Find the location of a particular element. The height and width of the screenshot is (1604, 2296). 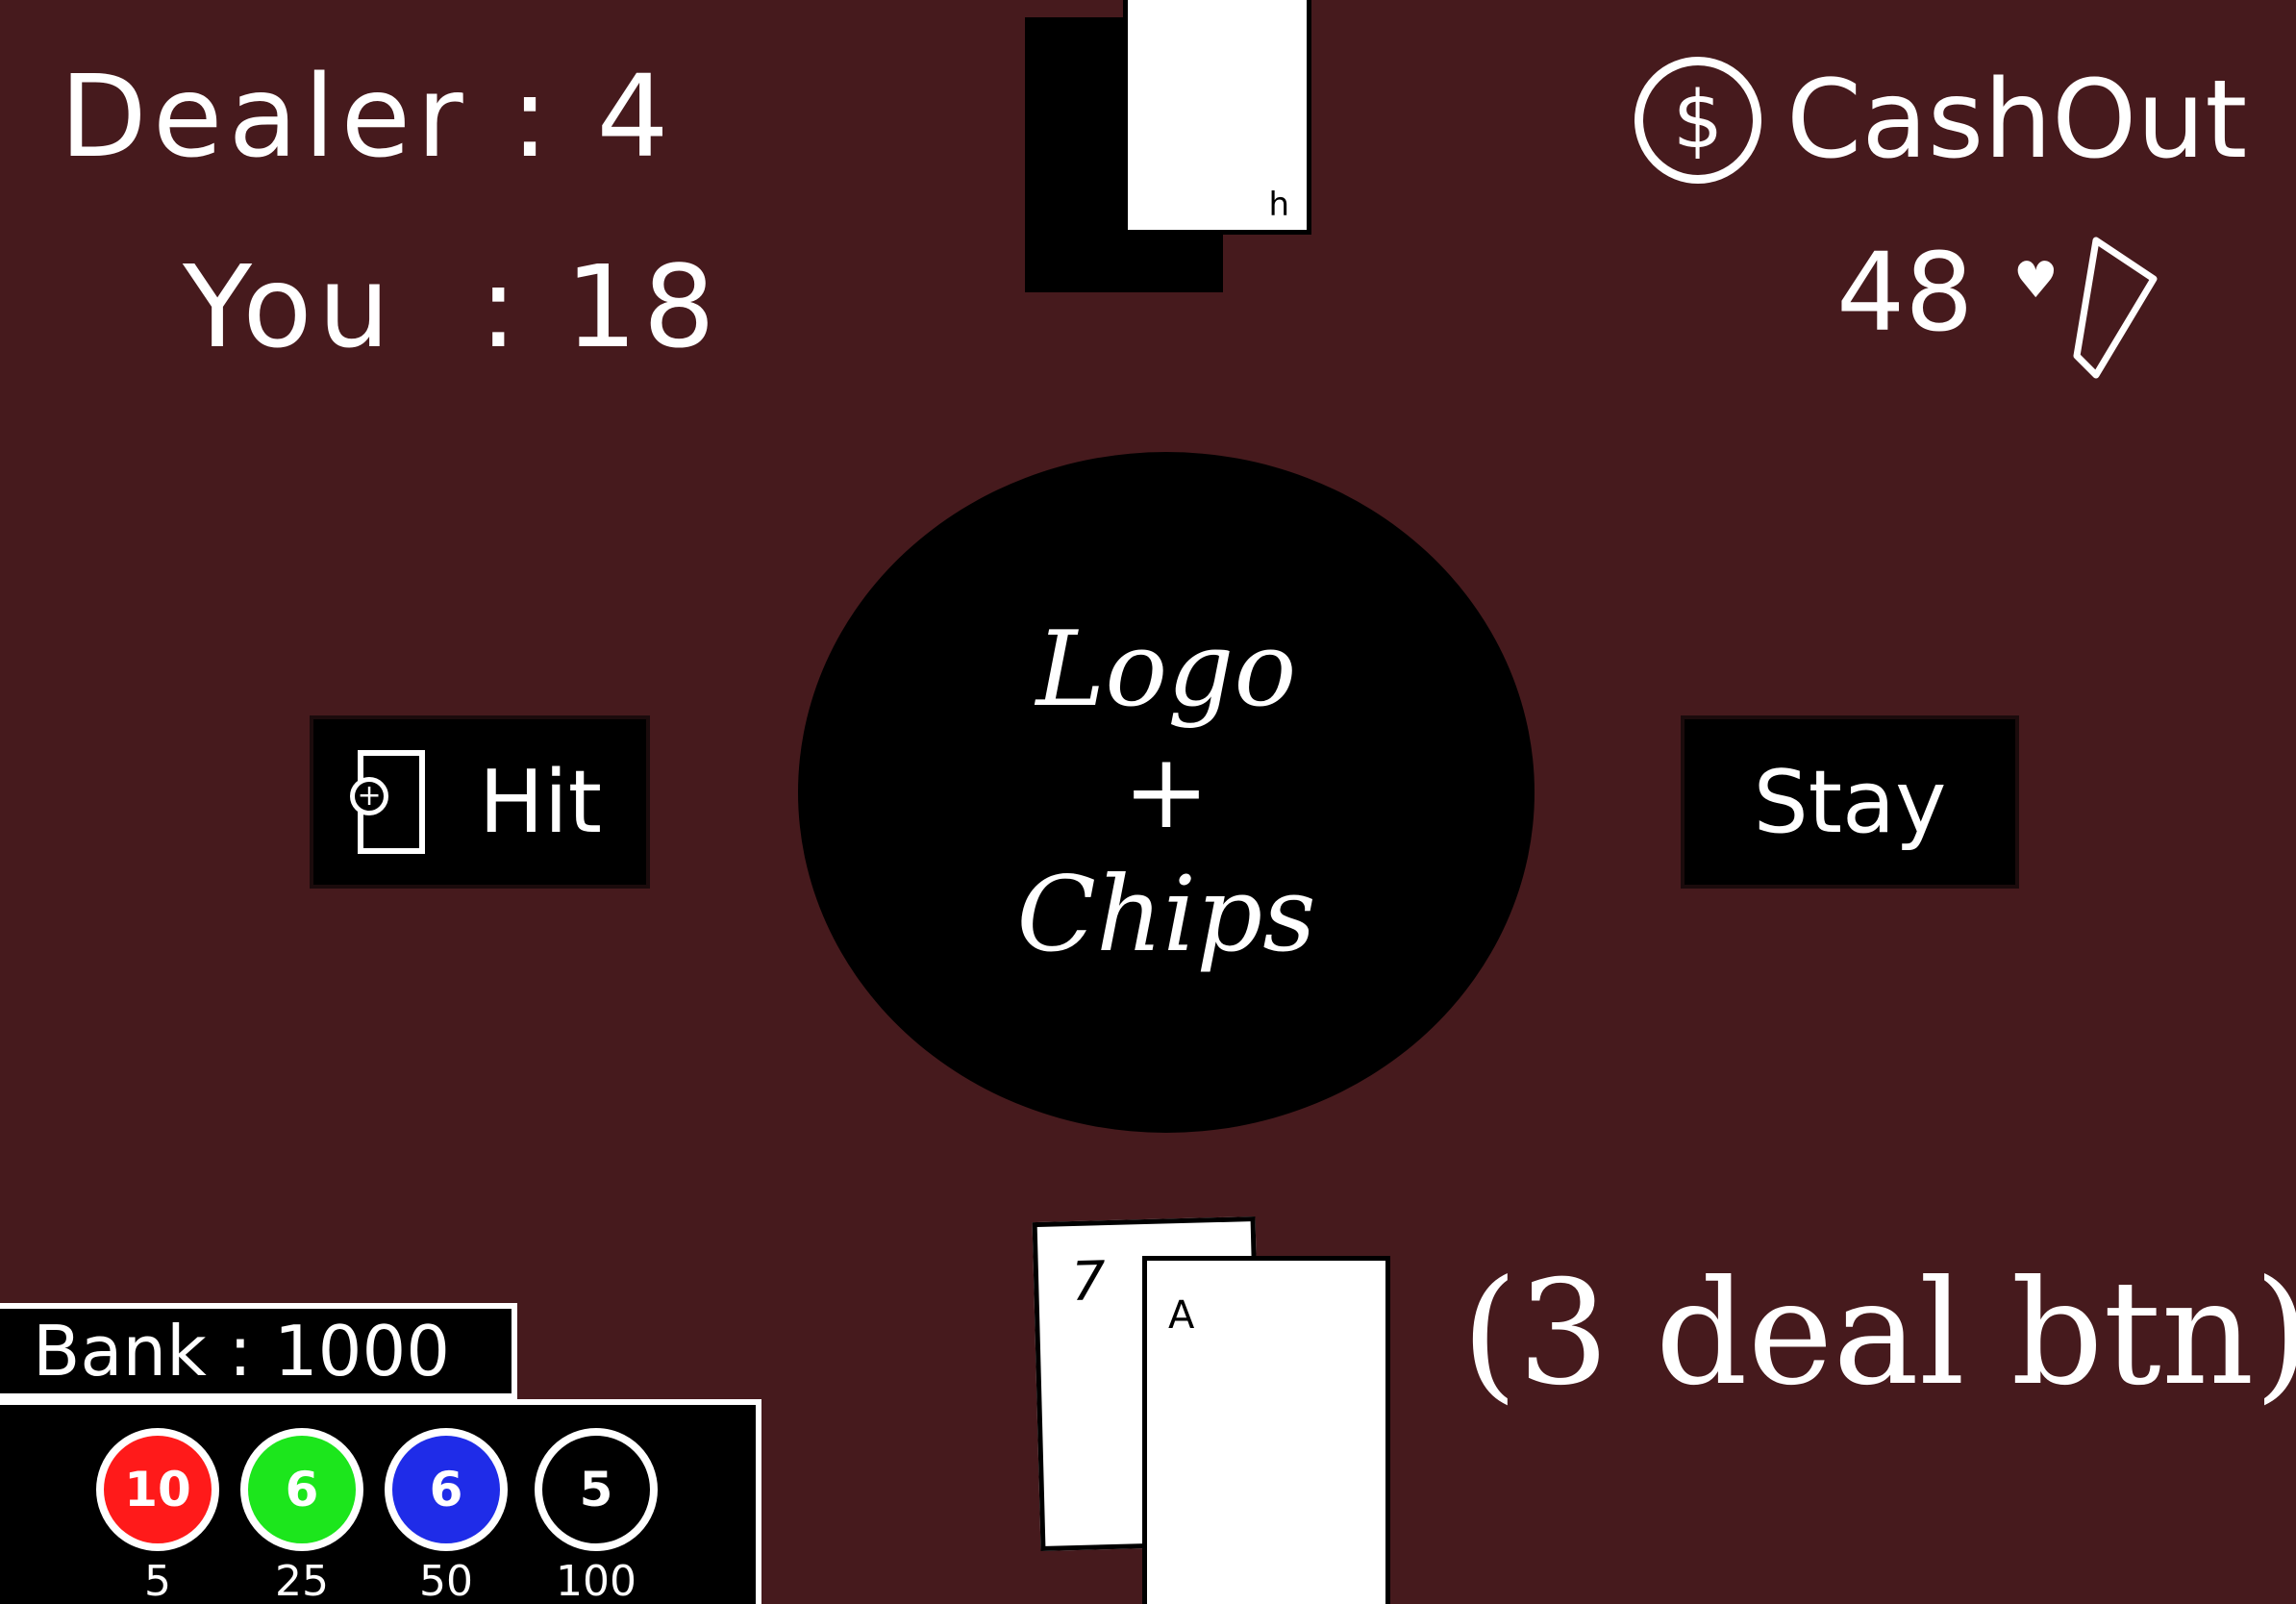

dealer-card-rank: h is located at coordinates (1278, 205).